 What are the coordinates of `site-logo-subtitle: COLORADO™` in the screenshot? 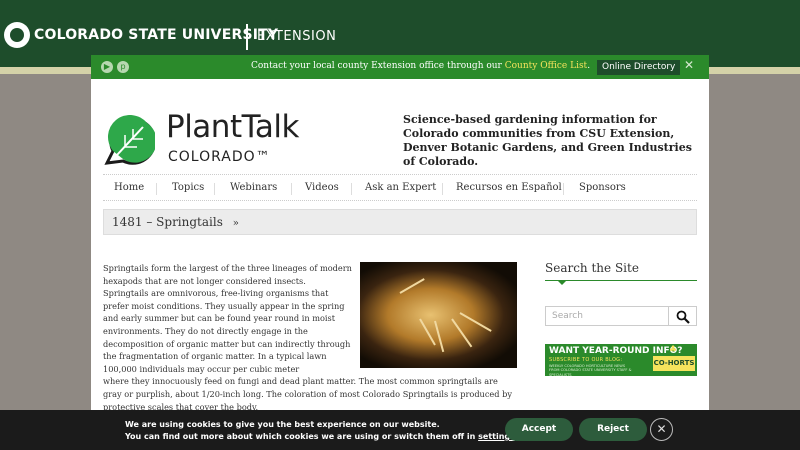 It's located at (219, 157).